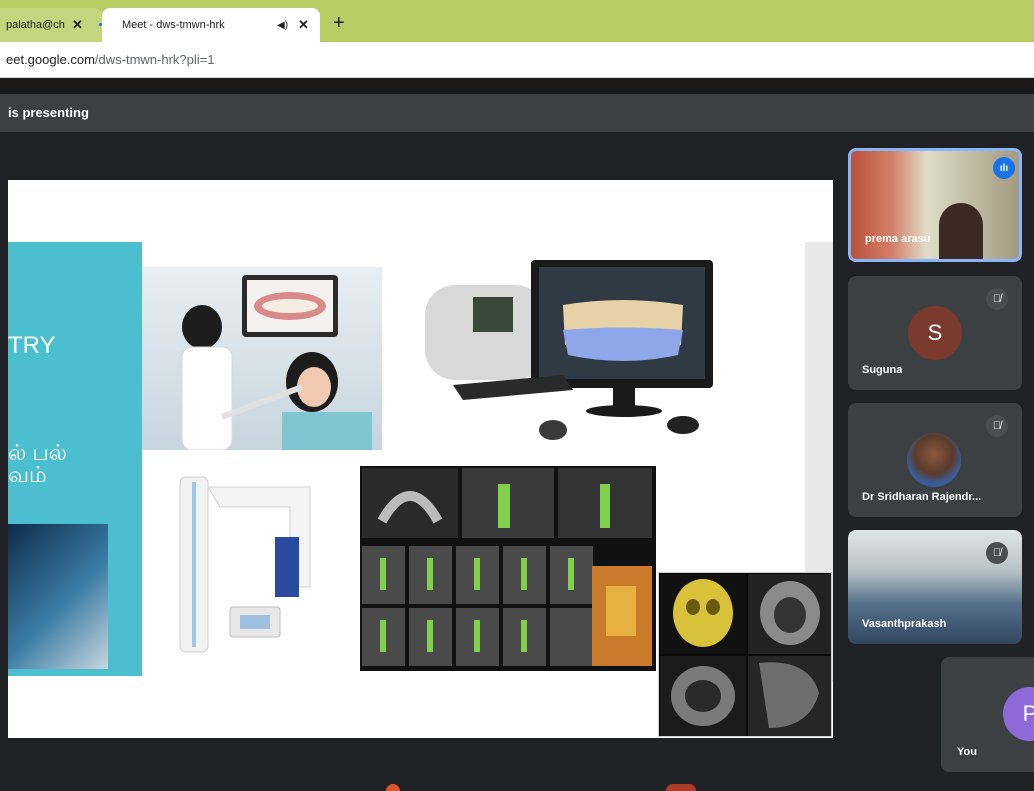  I want to click on url-path: /dws-tmwn-hrk?pli=1, so click(154, 59).